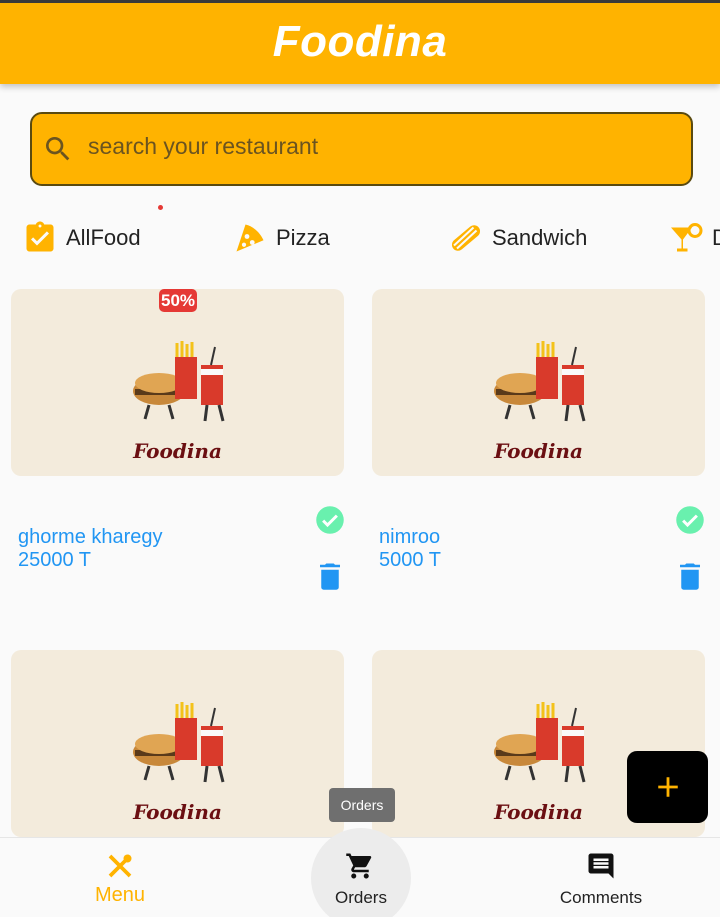  Describe the element at coordinates (250, 238) in the screenshot. I see `pizza-icon` at that location.